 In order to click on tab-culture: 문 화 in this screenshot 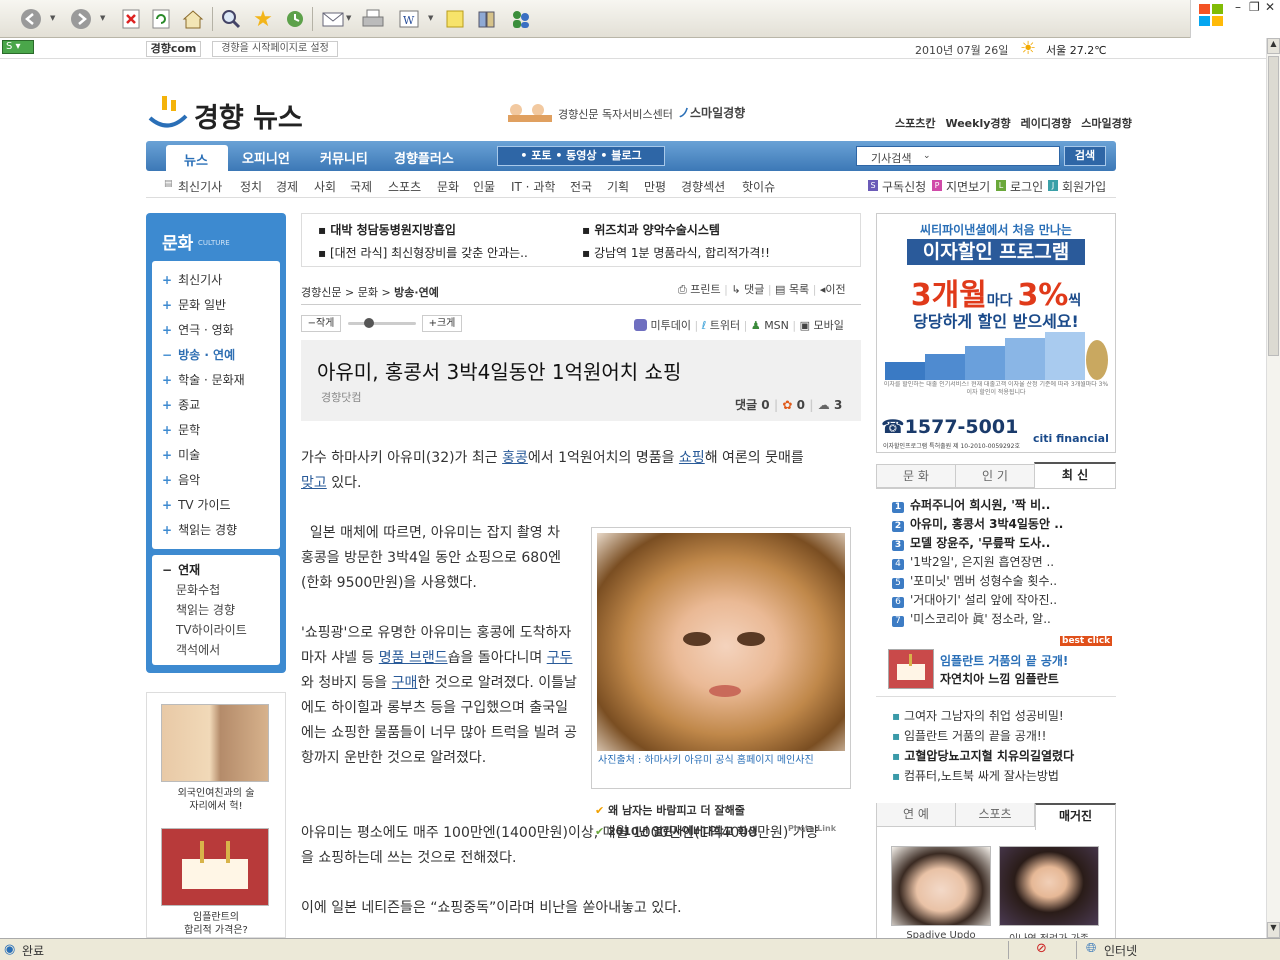, I will do `click(916, 476)`.